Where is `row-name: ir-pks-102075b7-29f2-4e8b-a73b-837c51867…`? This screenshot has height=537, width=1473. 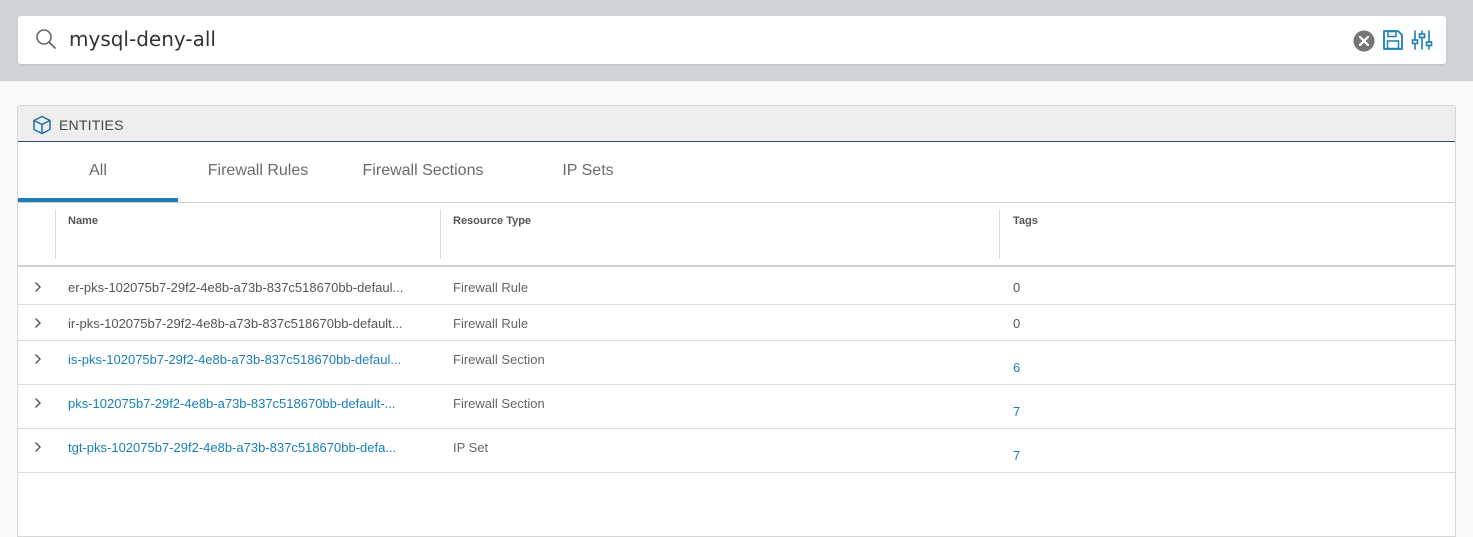
row-name: ir-pks-102075b7-29f2-4e8b-a73b-837c51867… is located at coordinates (235, 323).